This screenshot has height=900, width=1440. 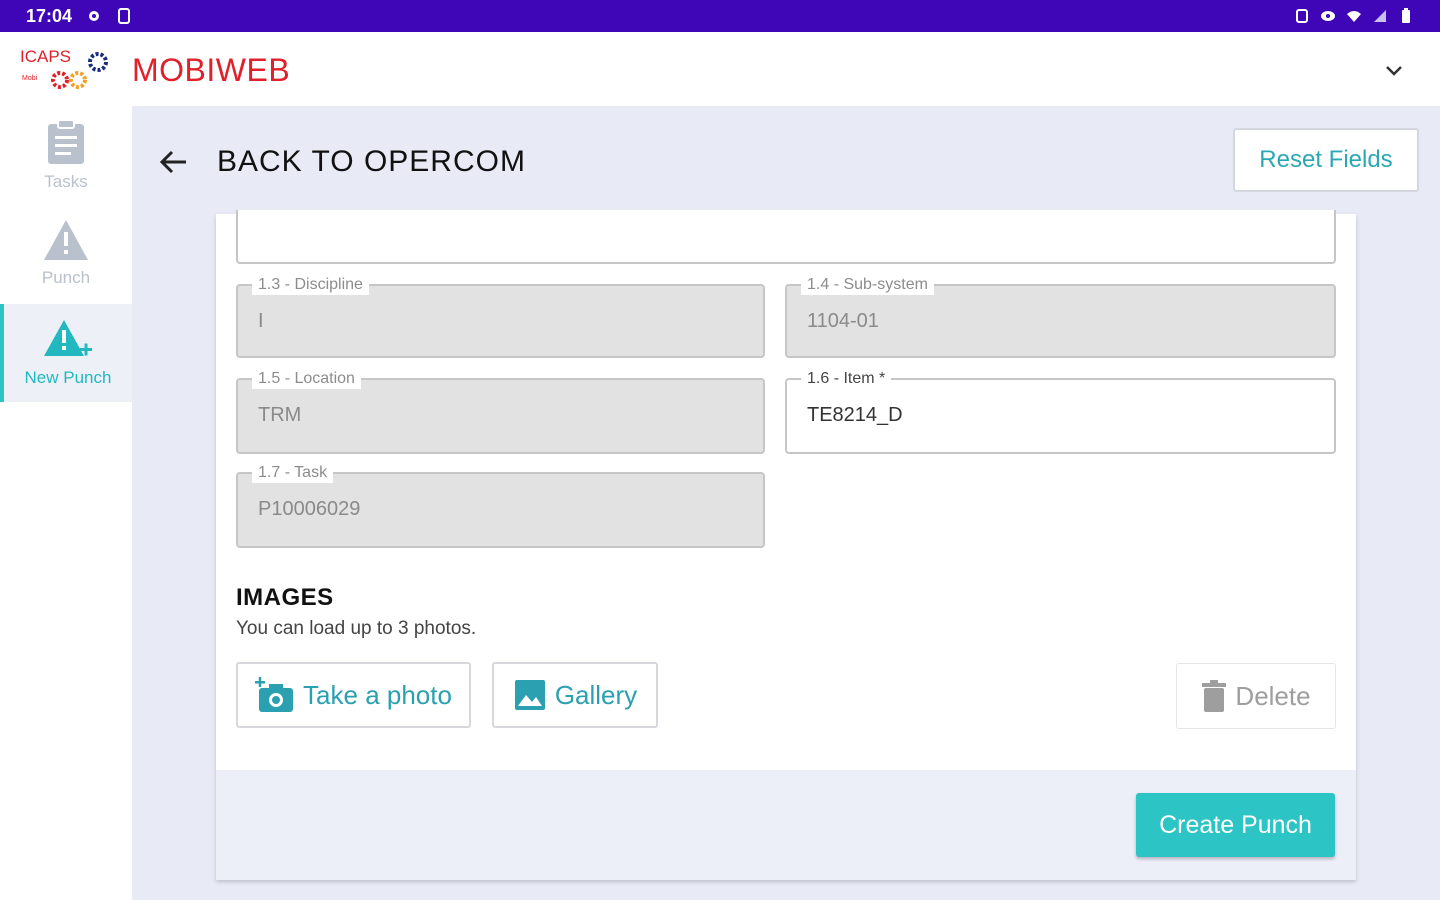 What do you see at coordinates (500, 505) in the screenshot?
I see `task-field: 1.7 - Task P10006029` at bounding box center [500, 505].